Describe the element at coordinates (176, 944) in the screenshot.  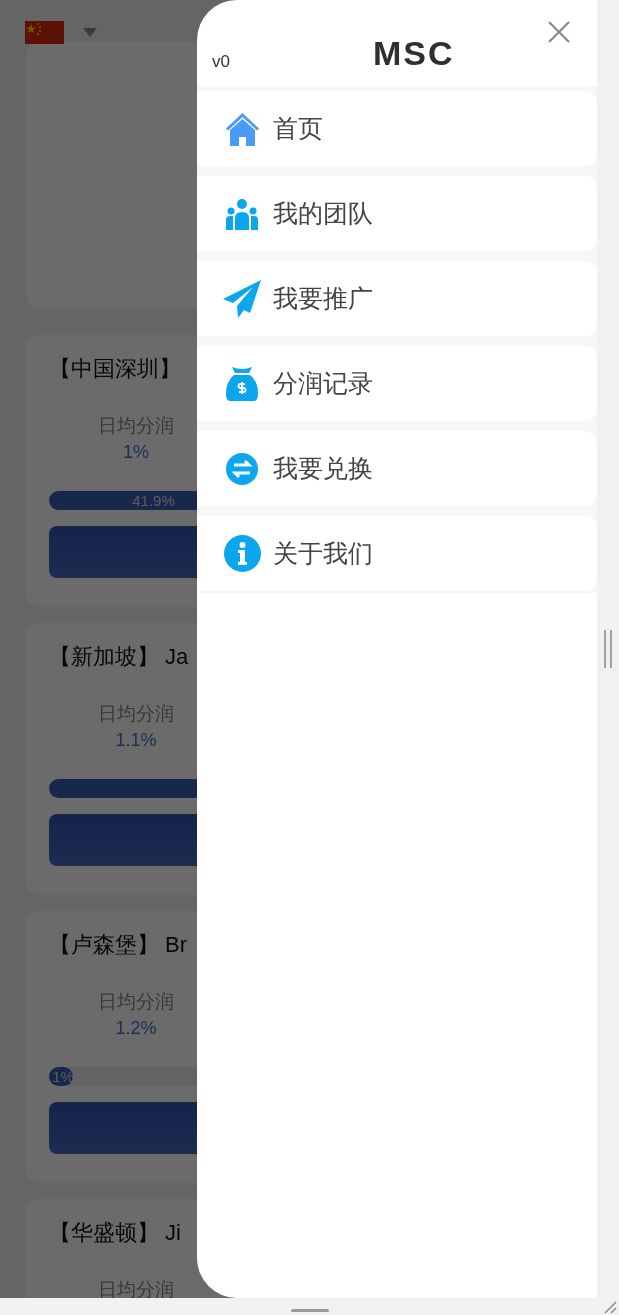
I see `card-name: Br` at that location.